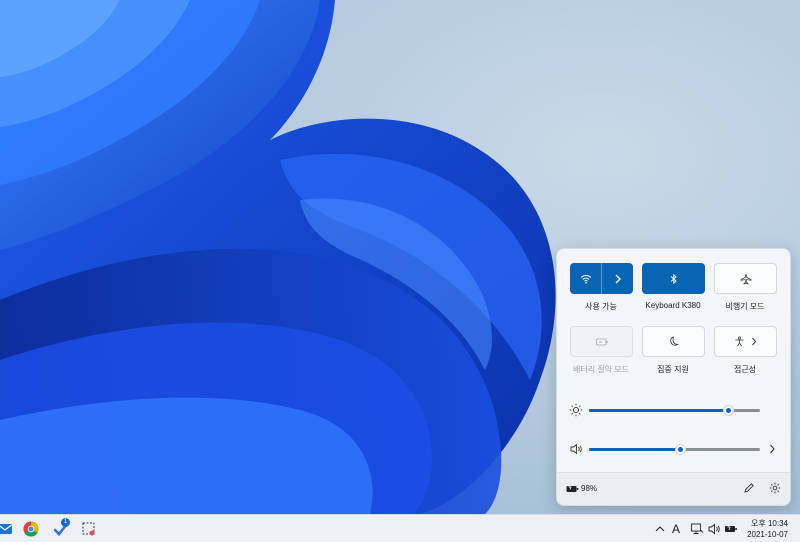  What do you see at coordinates (745, 369) in the screenshot?
I see `accessibility-label: 접근성` at bounding box center [745, 369].